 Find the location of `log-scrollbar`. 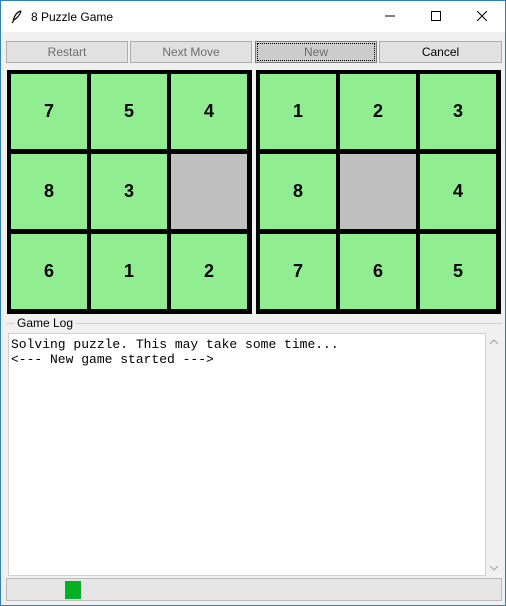

log-scrollbar is located at coordinates (494, 454).